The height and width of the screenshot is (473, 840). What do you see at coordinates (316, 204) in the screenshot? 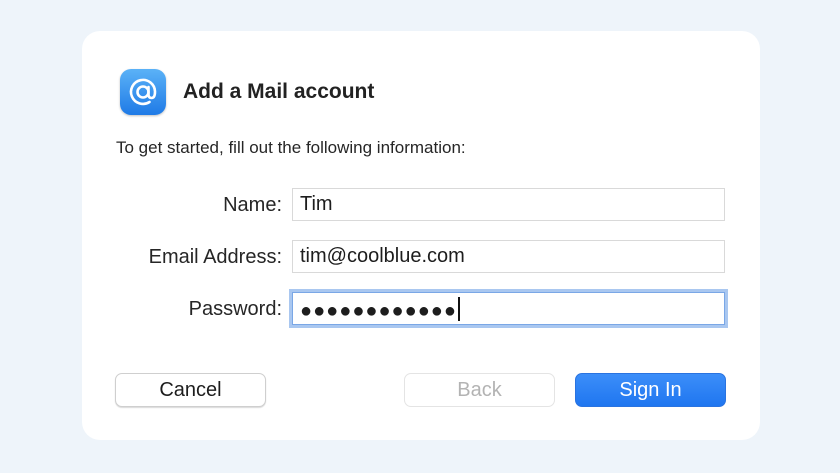
I see `name-value: Tim` at bounding box center [316, 204].